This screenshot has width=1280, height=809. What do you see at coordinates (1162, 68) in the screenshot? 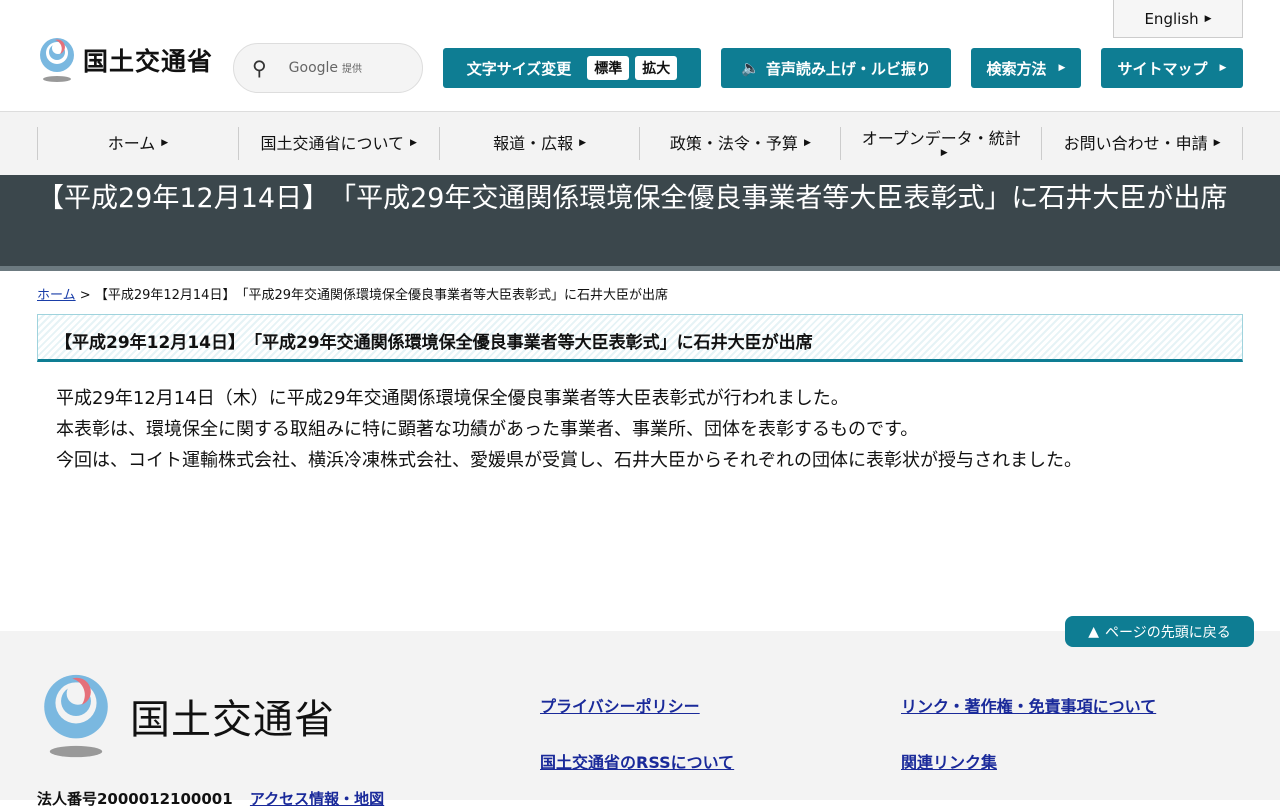
I see `sitemap-label: サイトマップ` at bounding box center [1162, 68].